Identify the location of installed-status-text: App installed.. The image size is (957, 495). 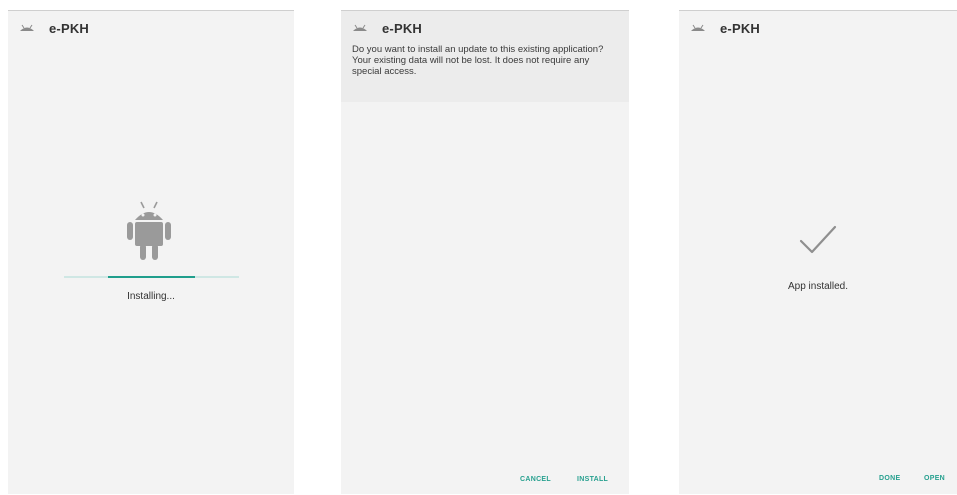
(818, 286).